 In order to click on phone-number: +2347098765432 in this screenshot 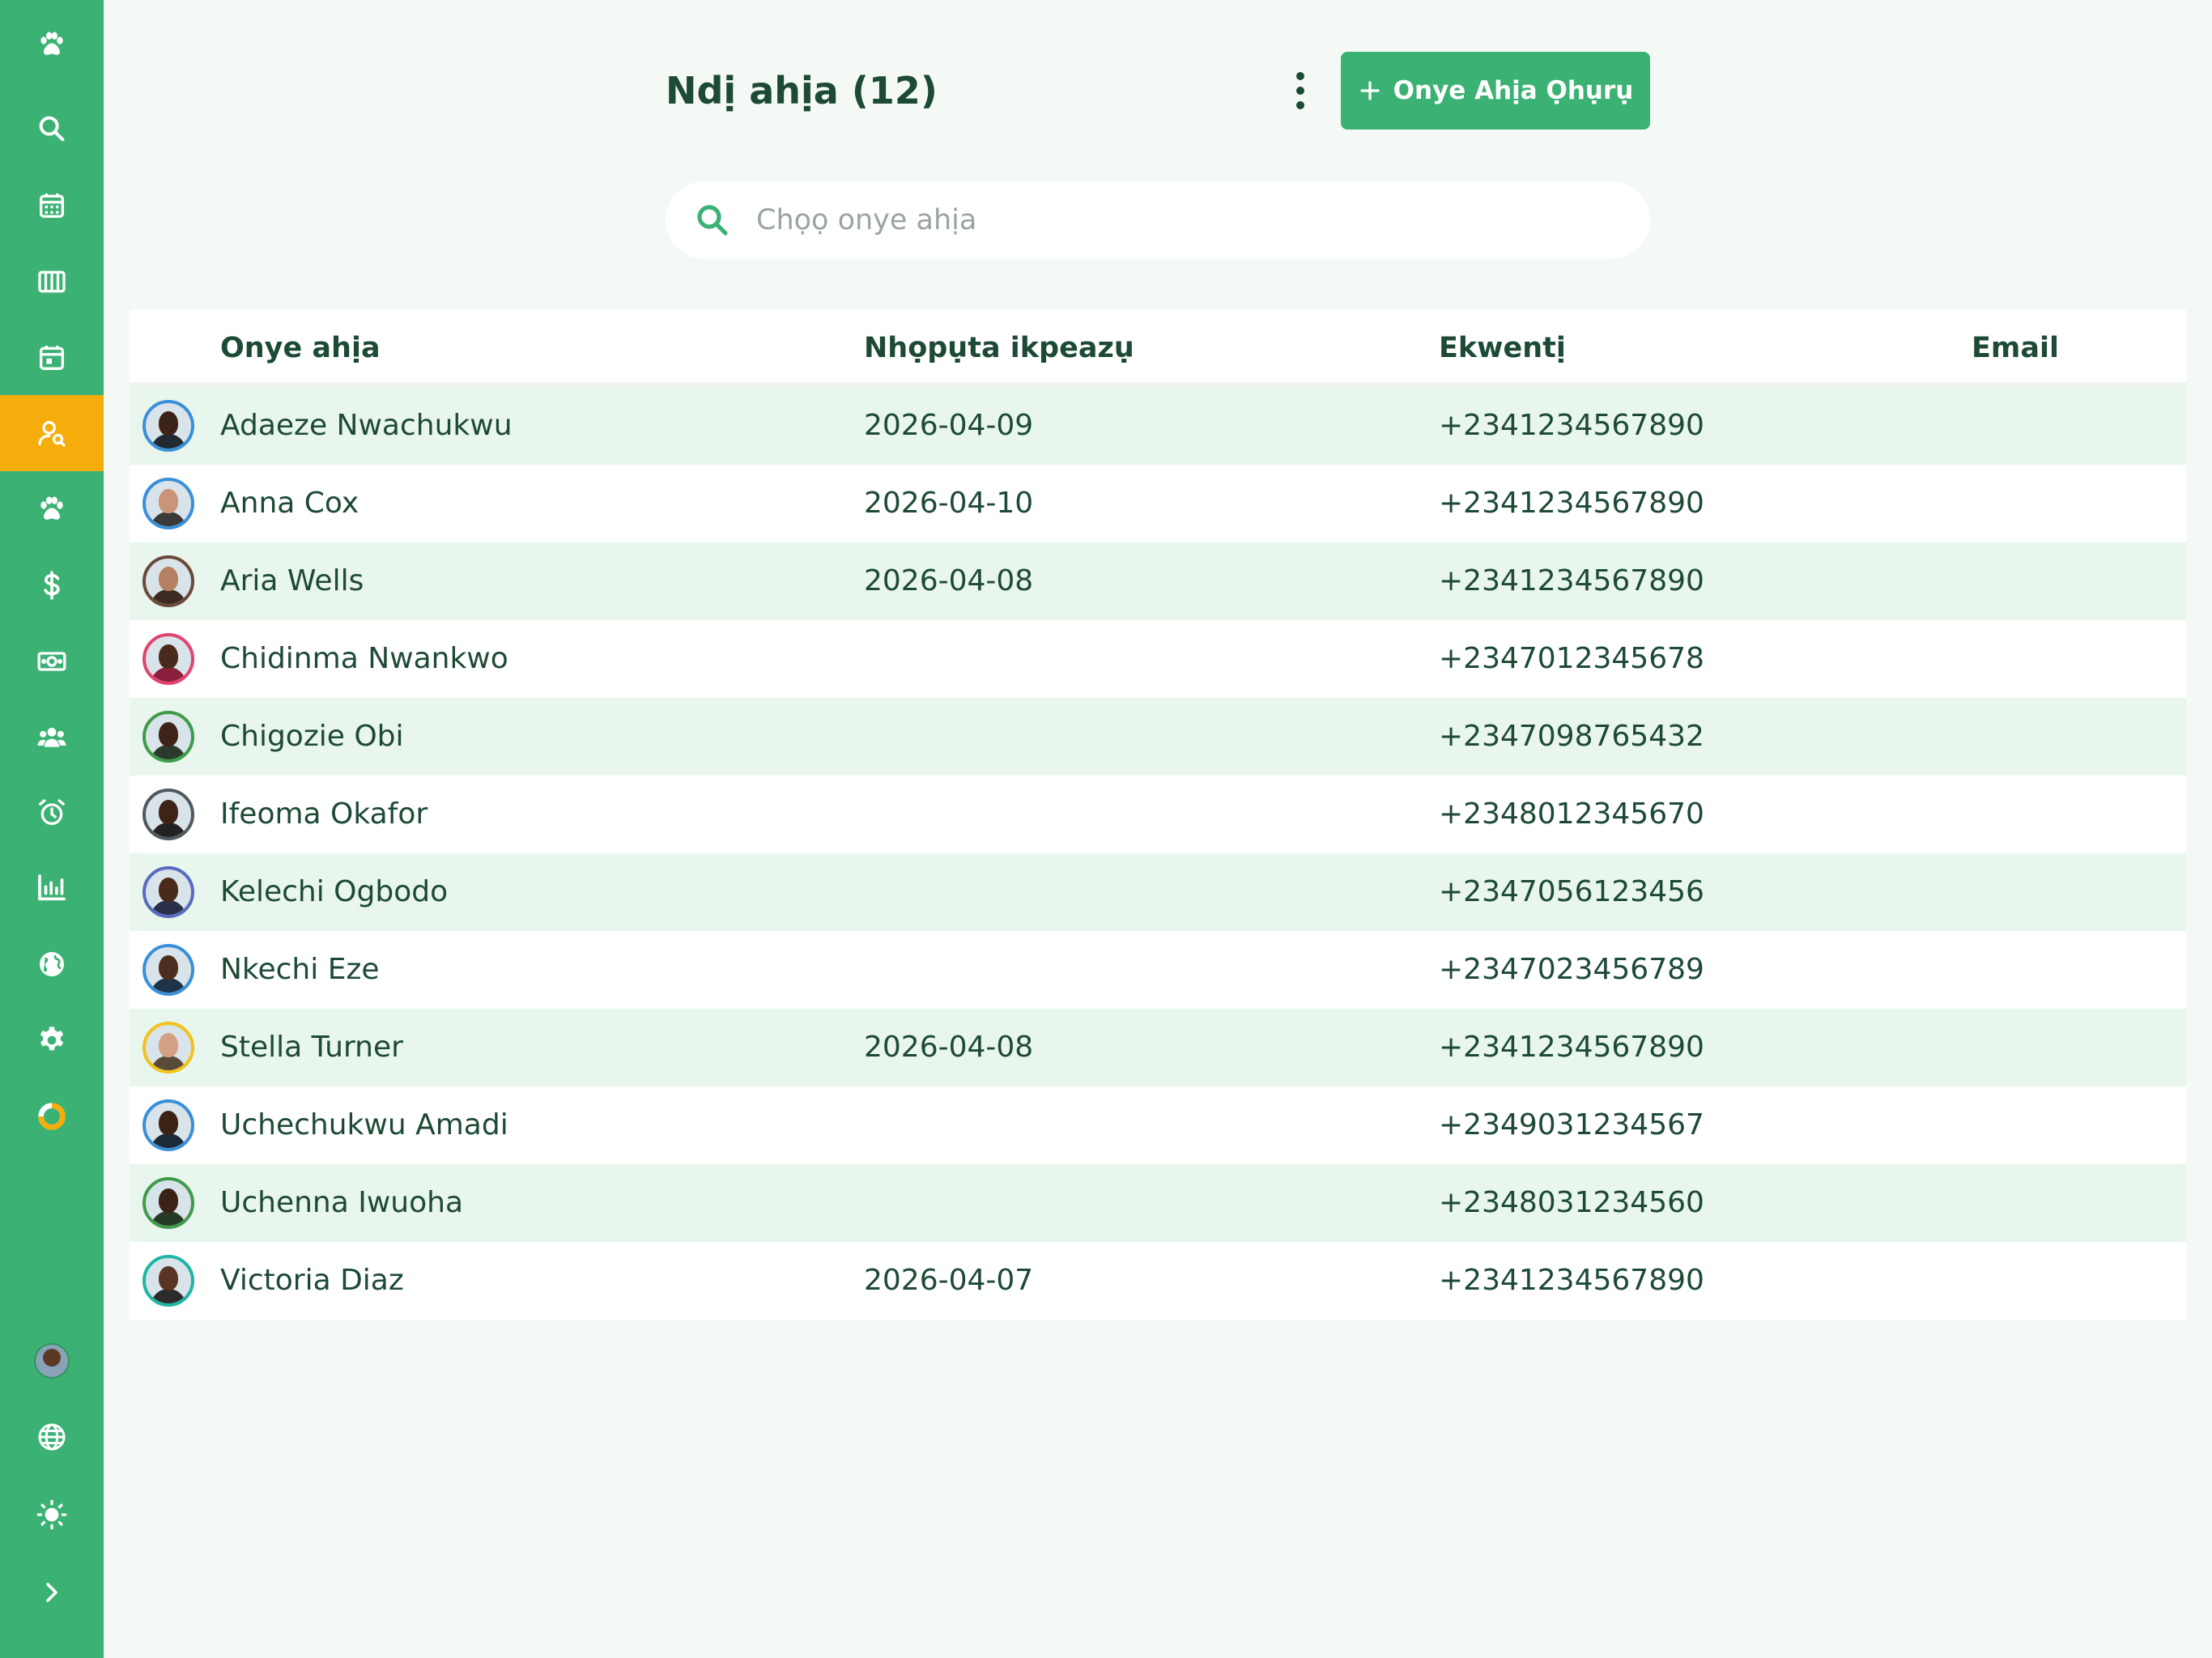, I will do `click(1572, 736)`.